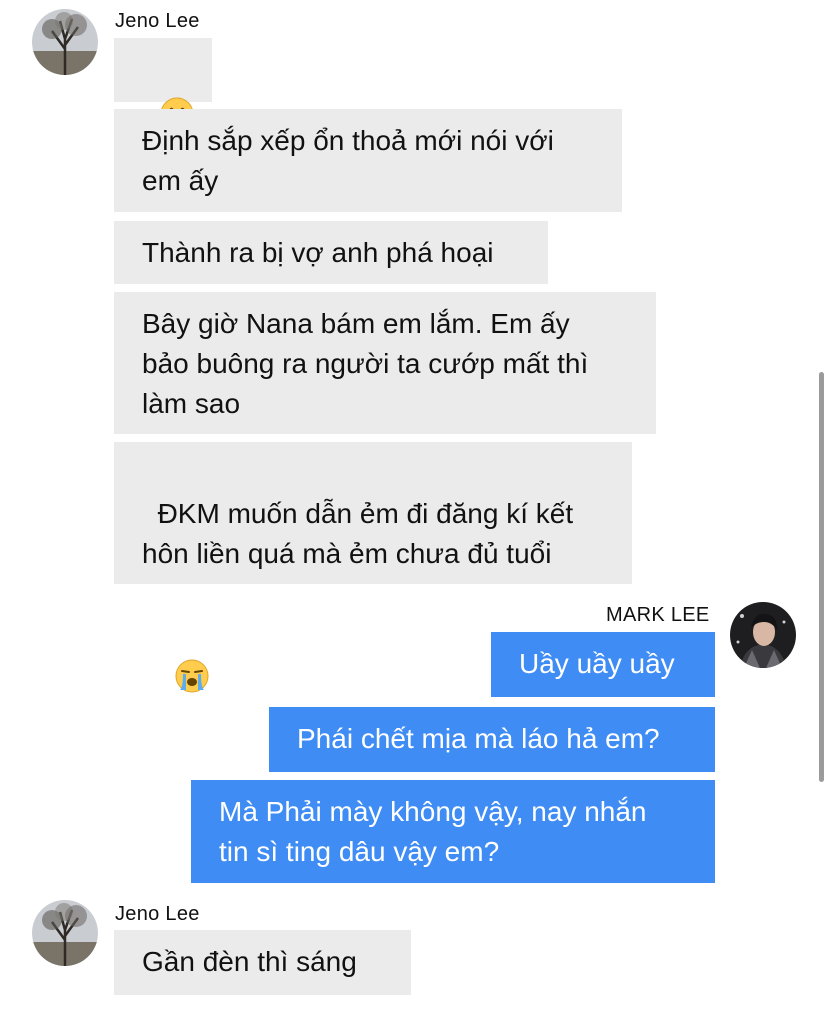 Image resolution: width=828 pixels, height=1015 pixels. Describe the element at coordinates (492, 739) in the screenshot. I see `message-bubble: Phái chết mịa mà láo hả em?` at that location.